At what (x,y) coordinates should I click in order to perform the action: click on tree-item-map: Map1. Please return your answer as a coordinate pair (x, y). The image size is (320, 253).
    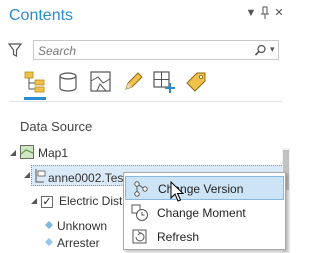
    Looking at the image, I should click on (53, 153).